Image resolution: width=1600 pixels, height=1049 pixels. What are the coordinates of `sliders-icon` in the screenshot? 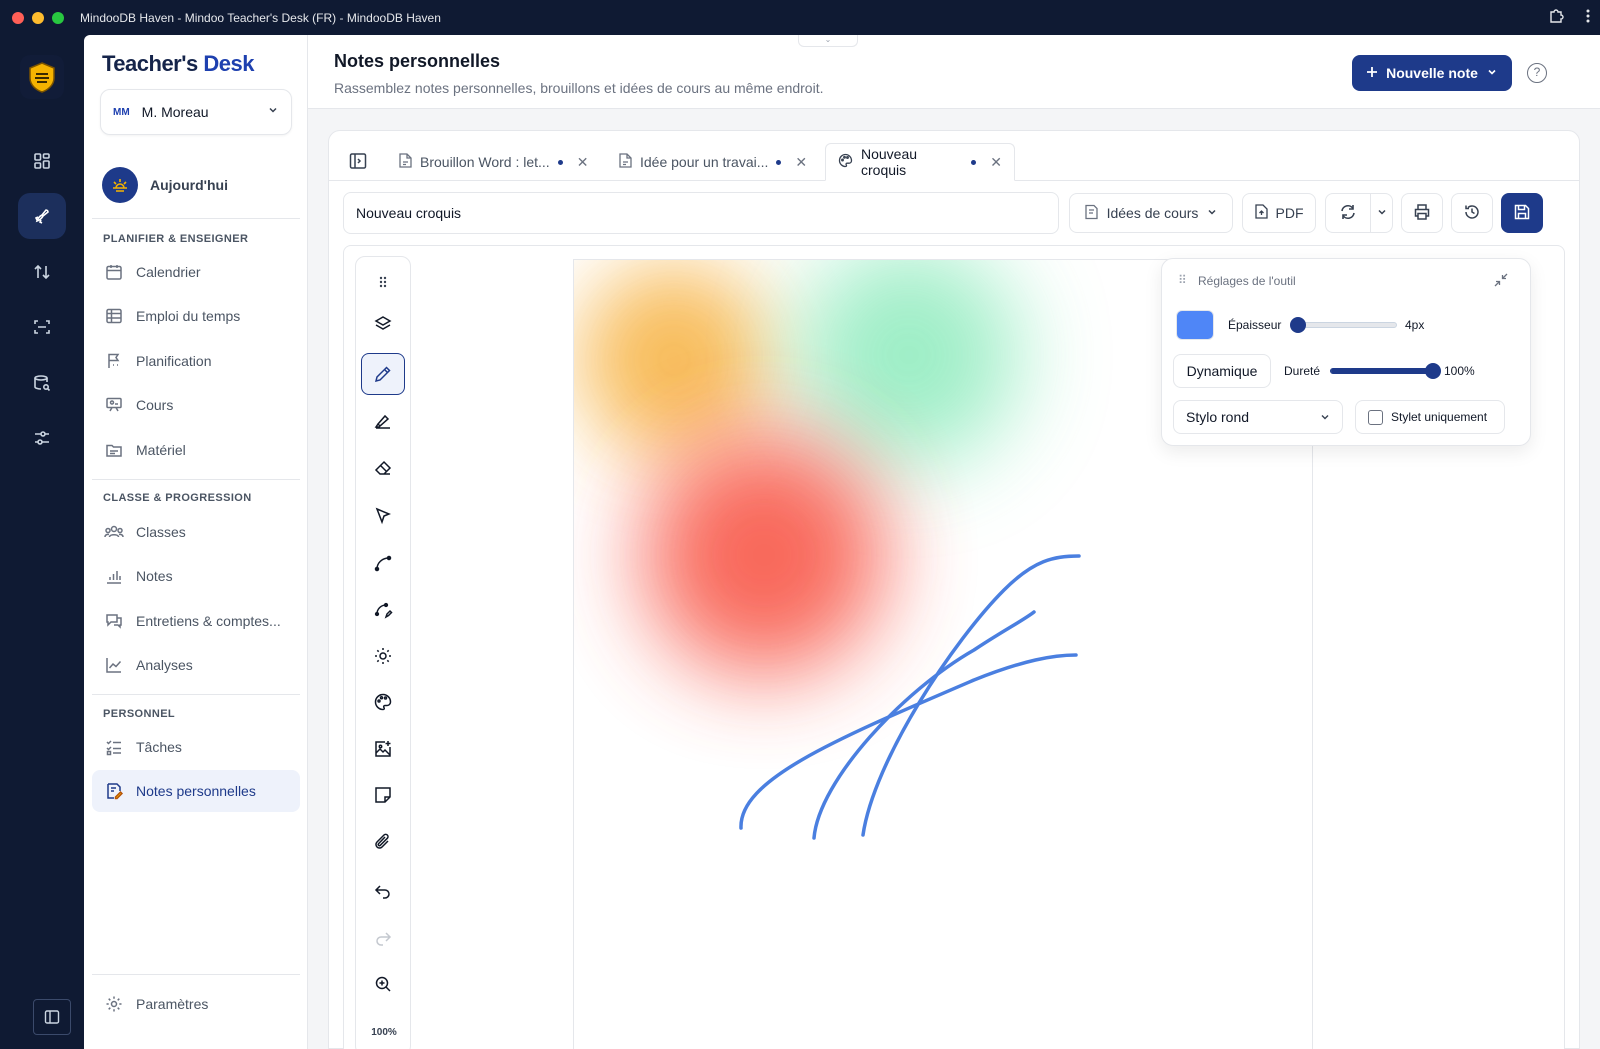 It's located at (42, 438).